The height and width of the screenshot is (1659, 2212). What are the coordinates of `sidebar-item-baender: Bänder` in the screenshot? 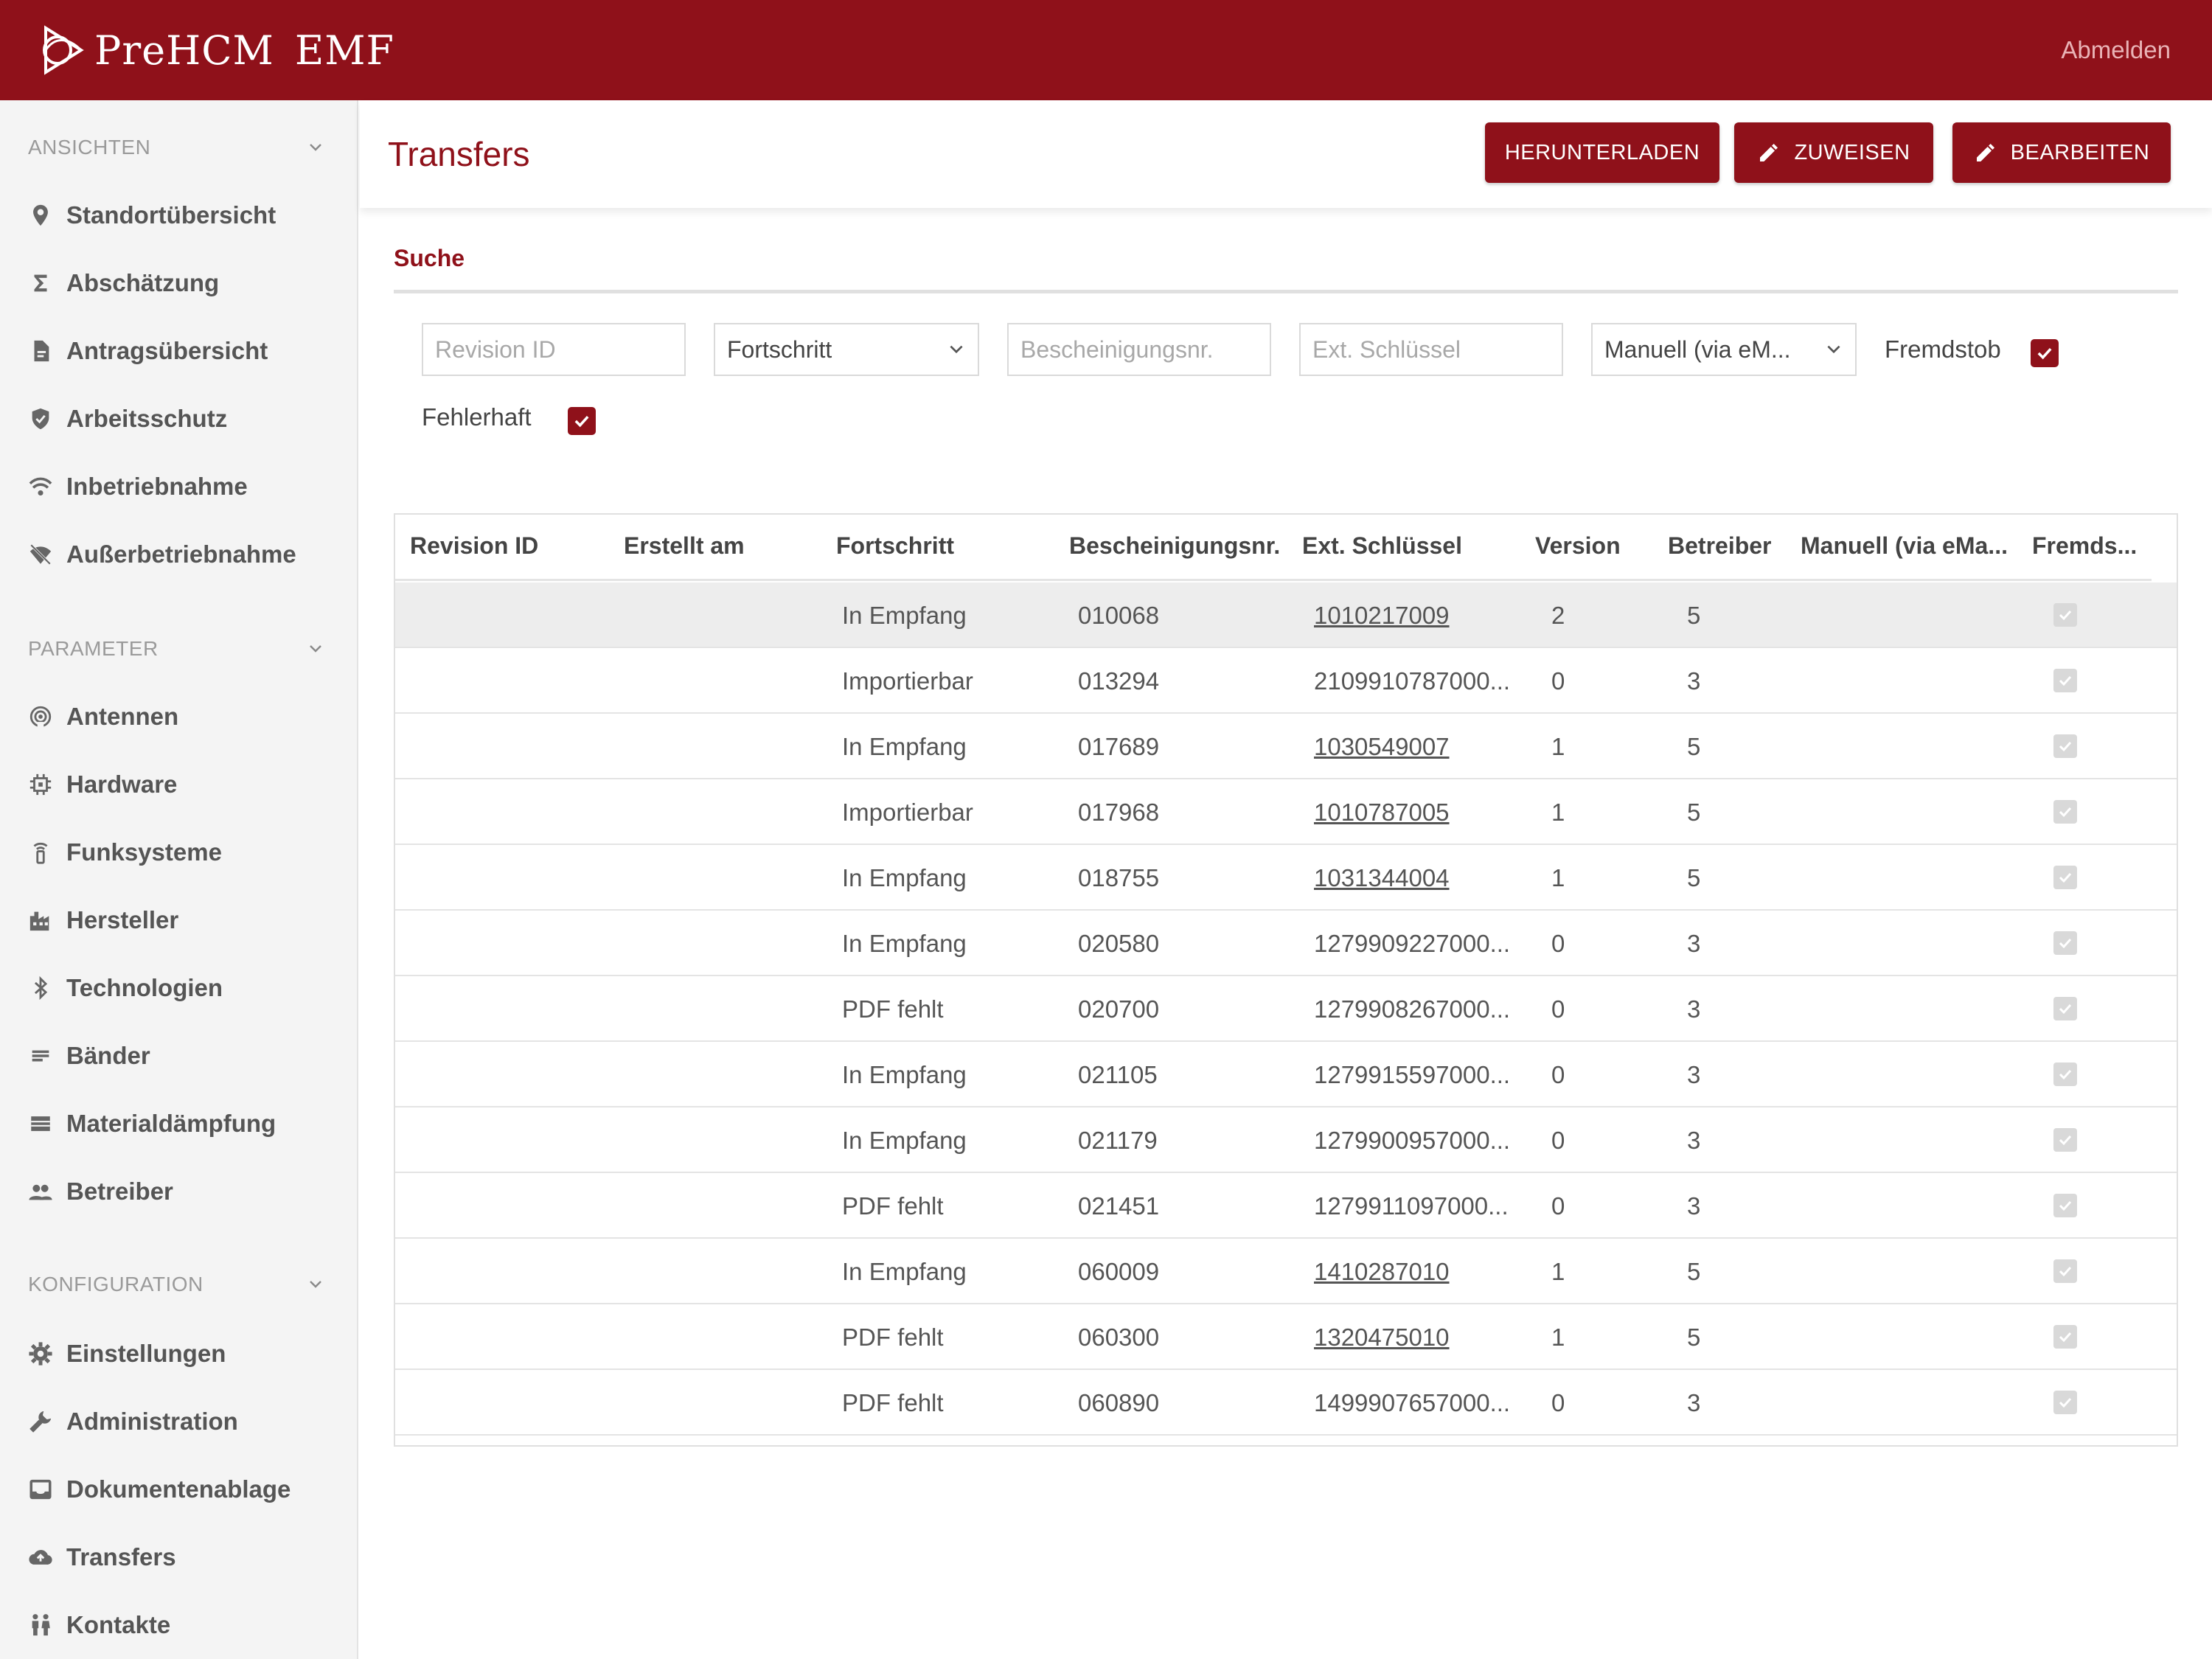 It's located at (89, 1056).